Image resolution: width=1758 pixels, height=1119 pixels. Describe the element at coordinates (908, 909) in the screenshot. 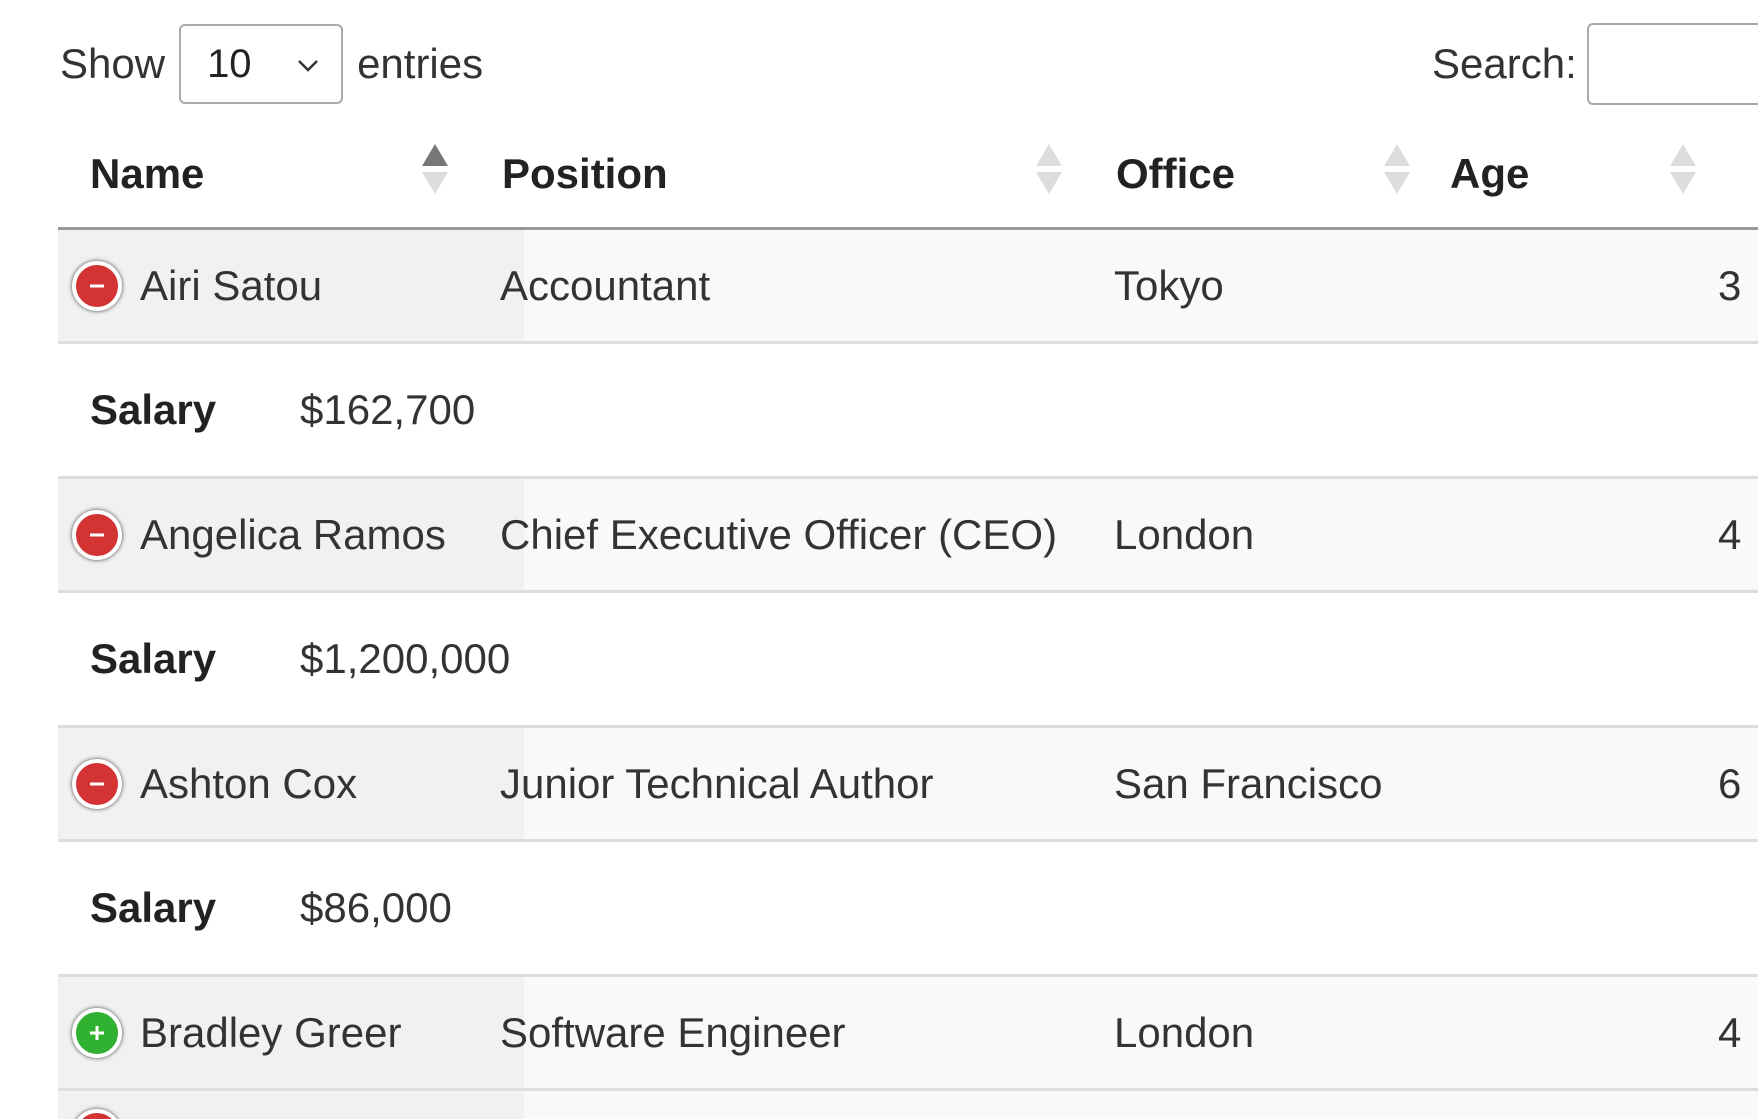

I see `row-detail: Salary $86,000` at that location.